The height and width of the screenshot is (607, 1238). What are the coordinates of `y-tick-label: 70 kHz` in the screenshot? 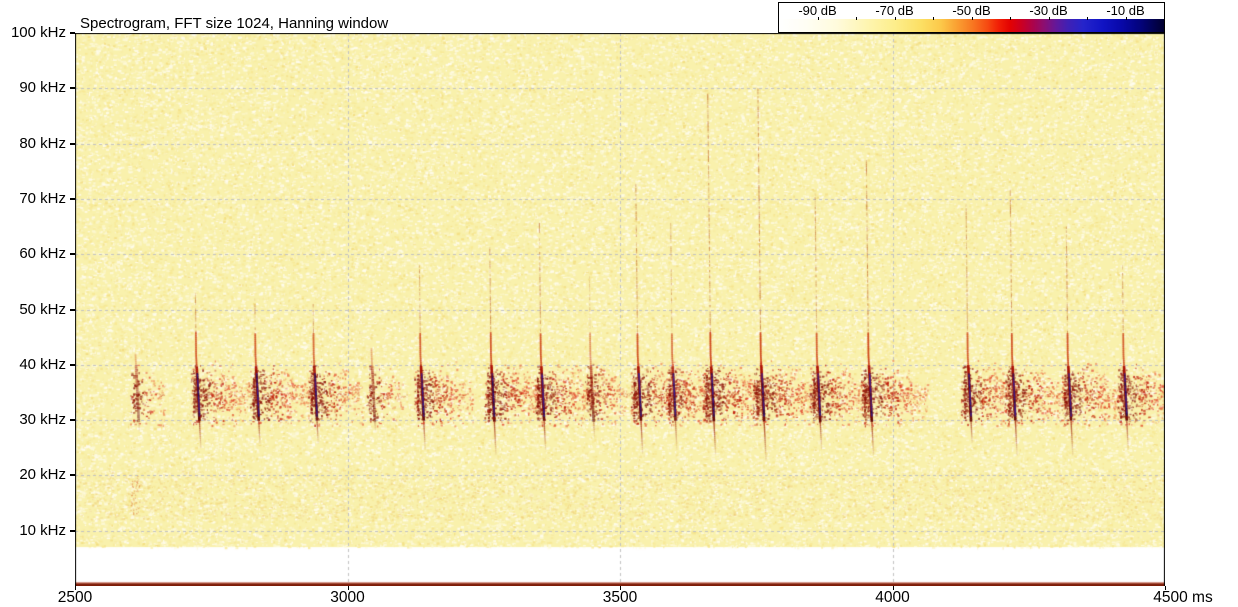 It's located at (42, 198).